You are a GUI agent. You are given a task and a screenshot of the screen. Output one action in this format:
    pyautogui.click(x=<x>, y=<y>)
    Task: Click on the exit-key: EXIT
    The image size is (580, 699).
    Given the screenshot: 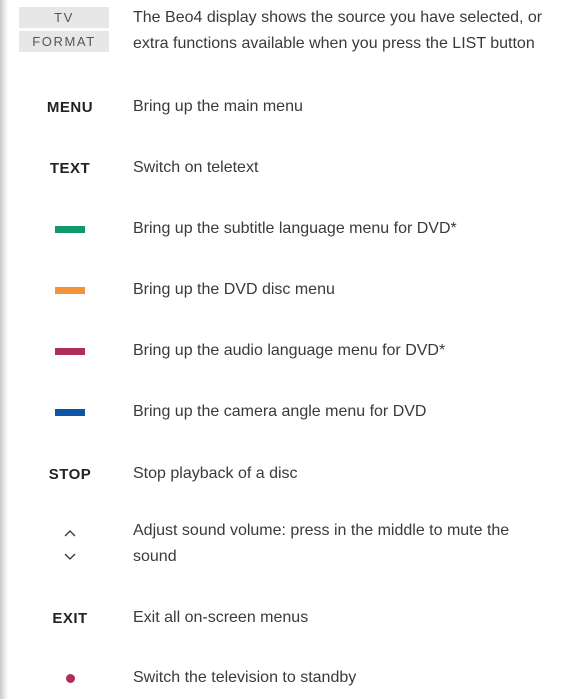 What is the action you would take?
    pyautogui.click(x=70, y=618)
    